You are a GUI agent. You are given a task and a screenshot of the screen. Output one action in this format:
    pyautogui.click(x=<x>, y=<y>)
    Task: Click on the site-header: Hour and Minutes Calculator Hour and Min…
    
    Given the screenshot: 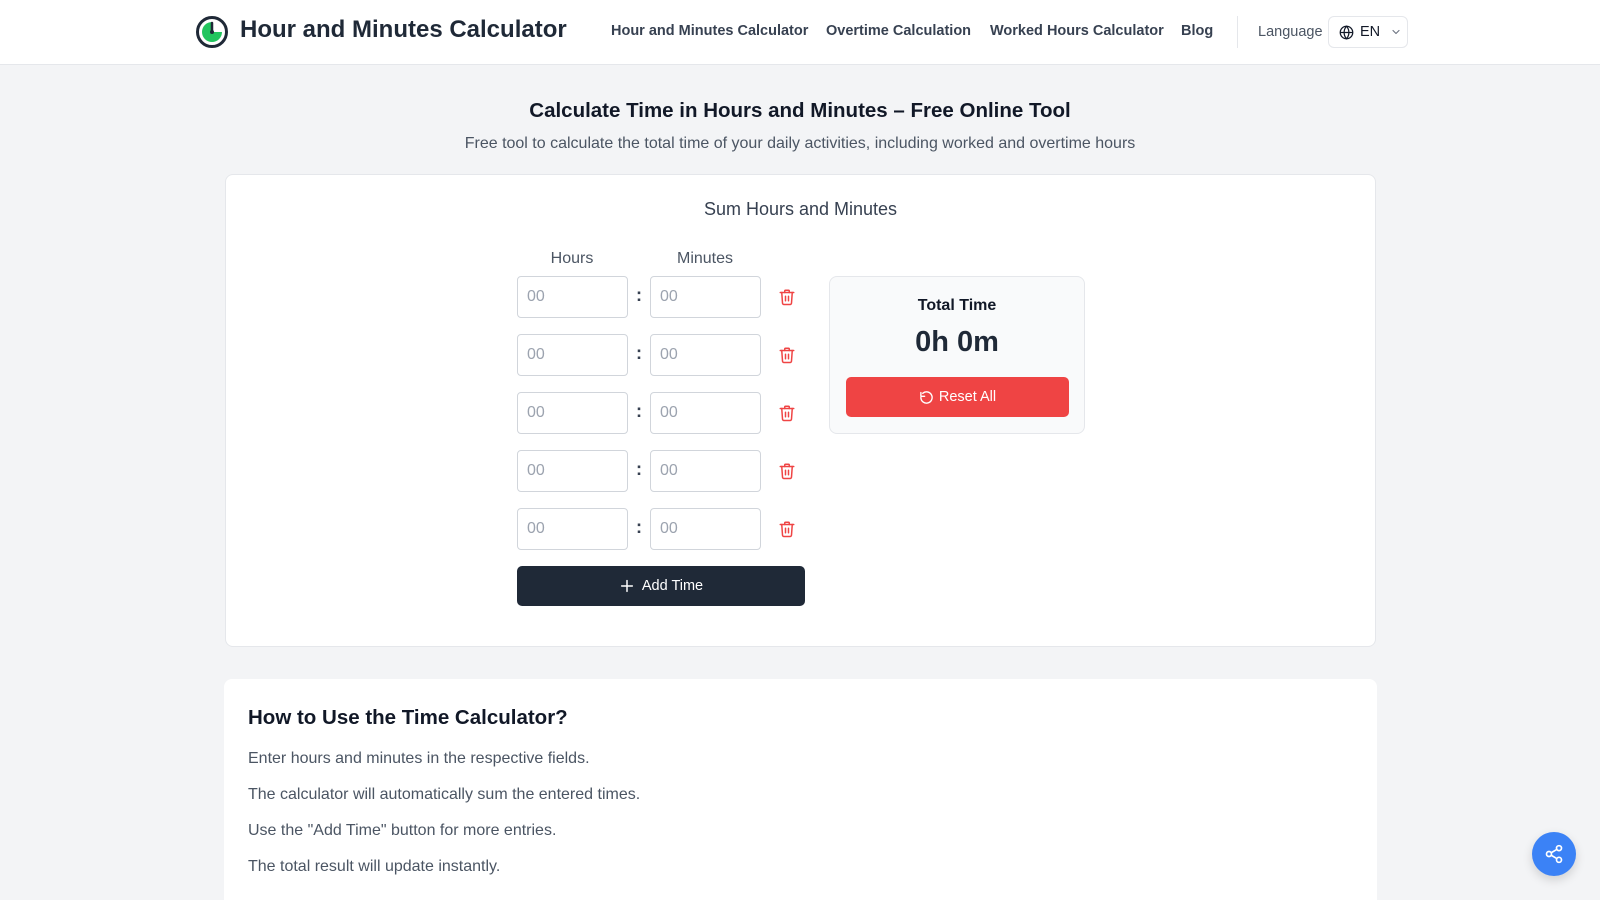 What is the action you would take?
    pyautogui.click(x=800, y=32)
    